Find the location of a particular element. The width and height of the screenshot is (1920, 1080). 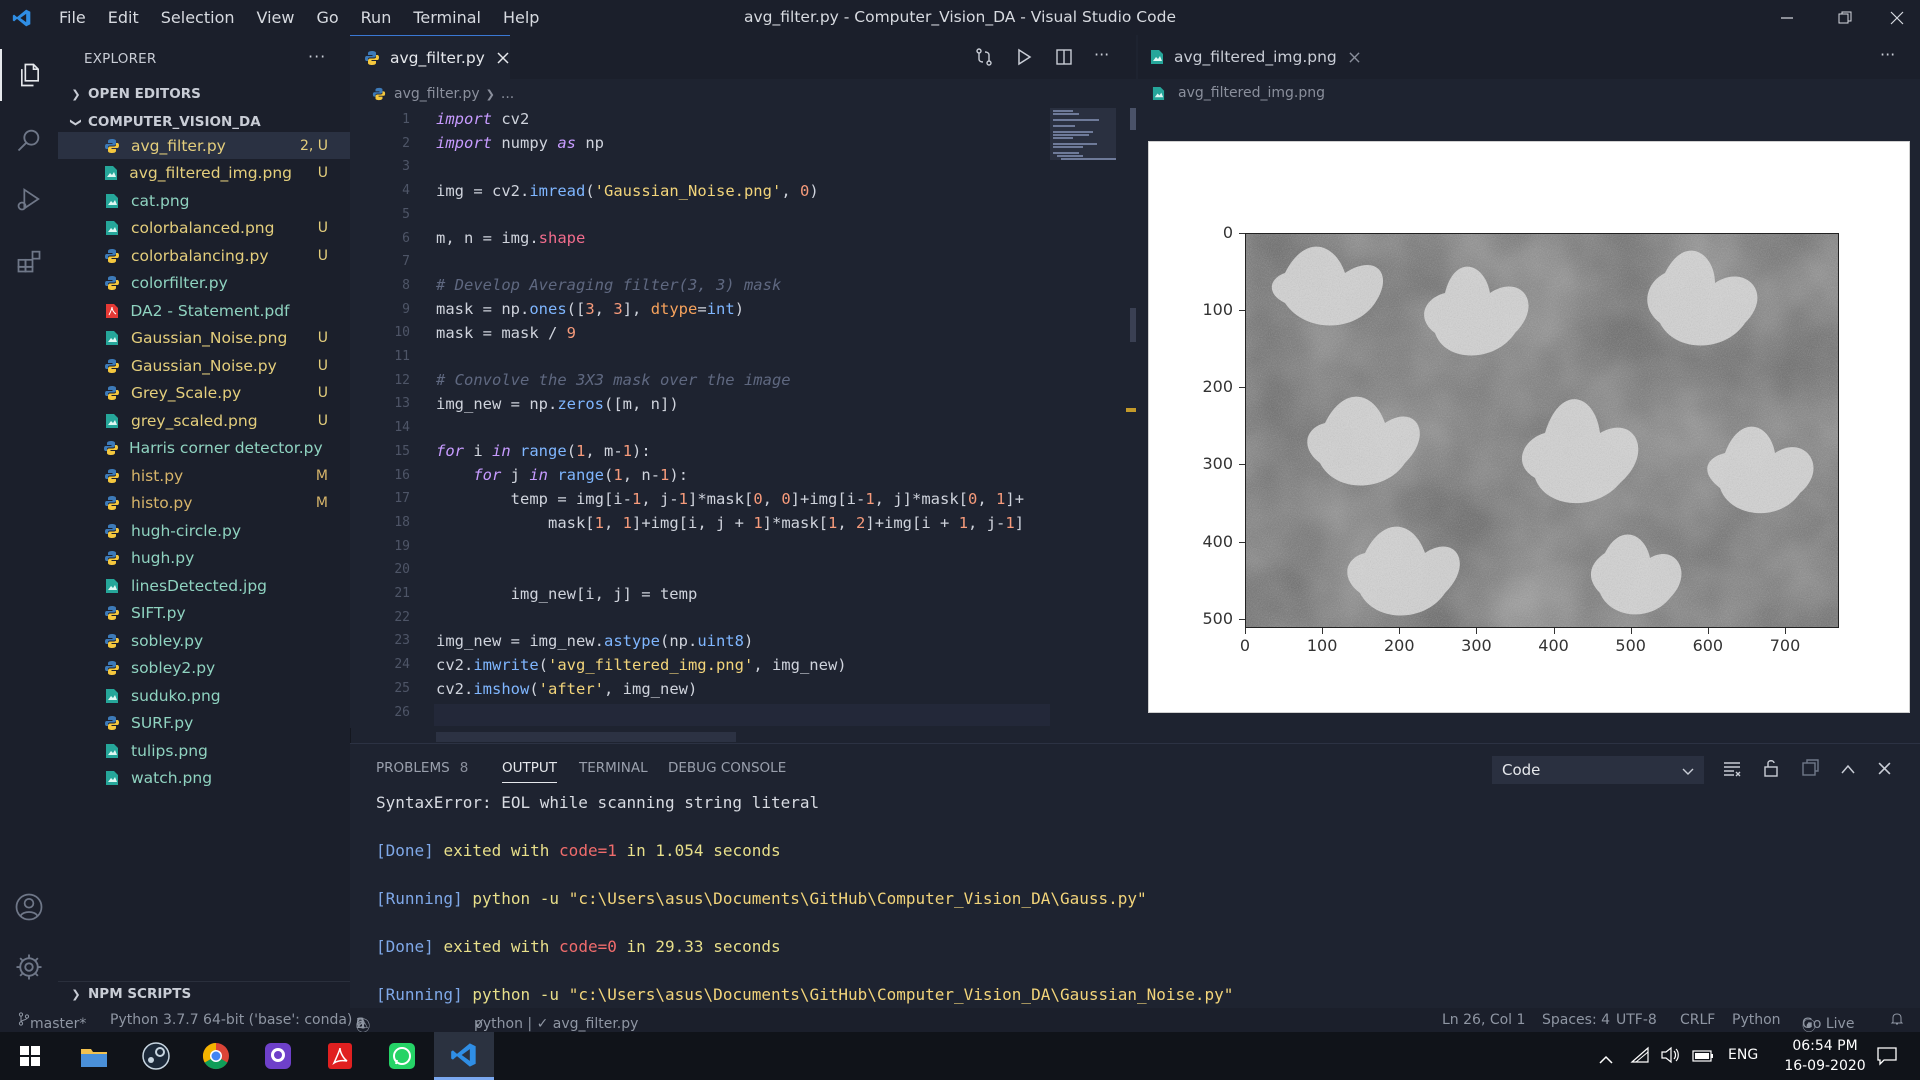

wifi-icon is located at coordinates (1640, 1057).